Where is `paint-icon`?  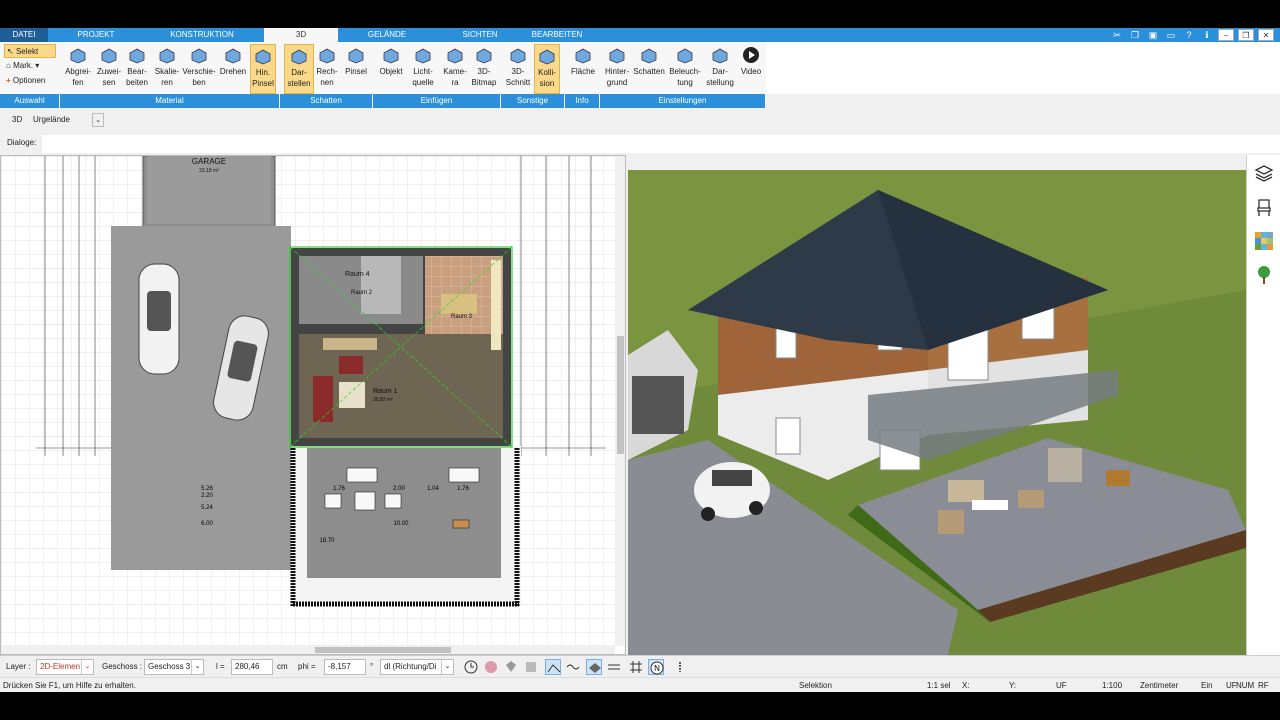
paint-icon is located at coordinates (531, 667).